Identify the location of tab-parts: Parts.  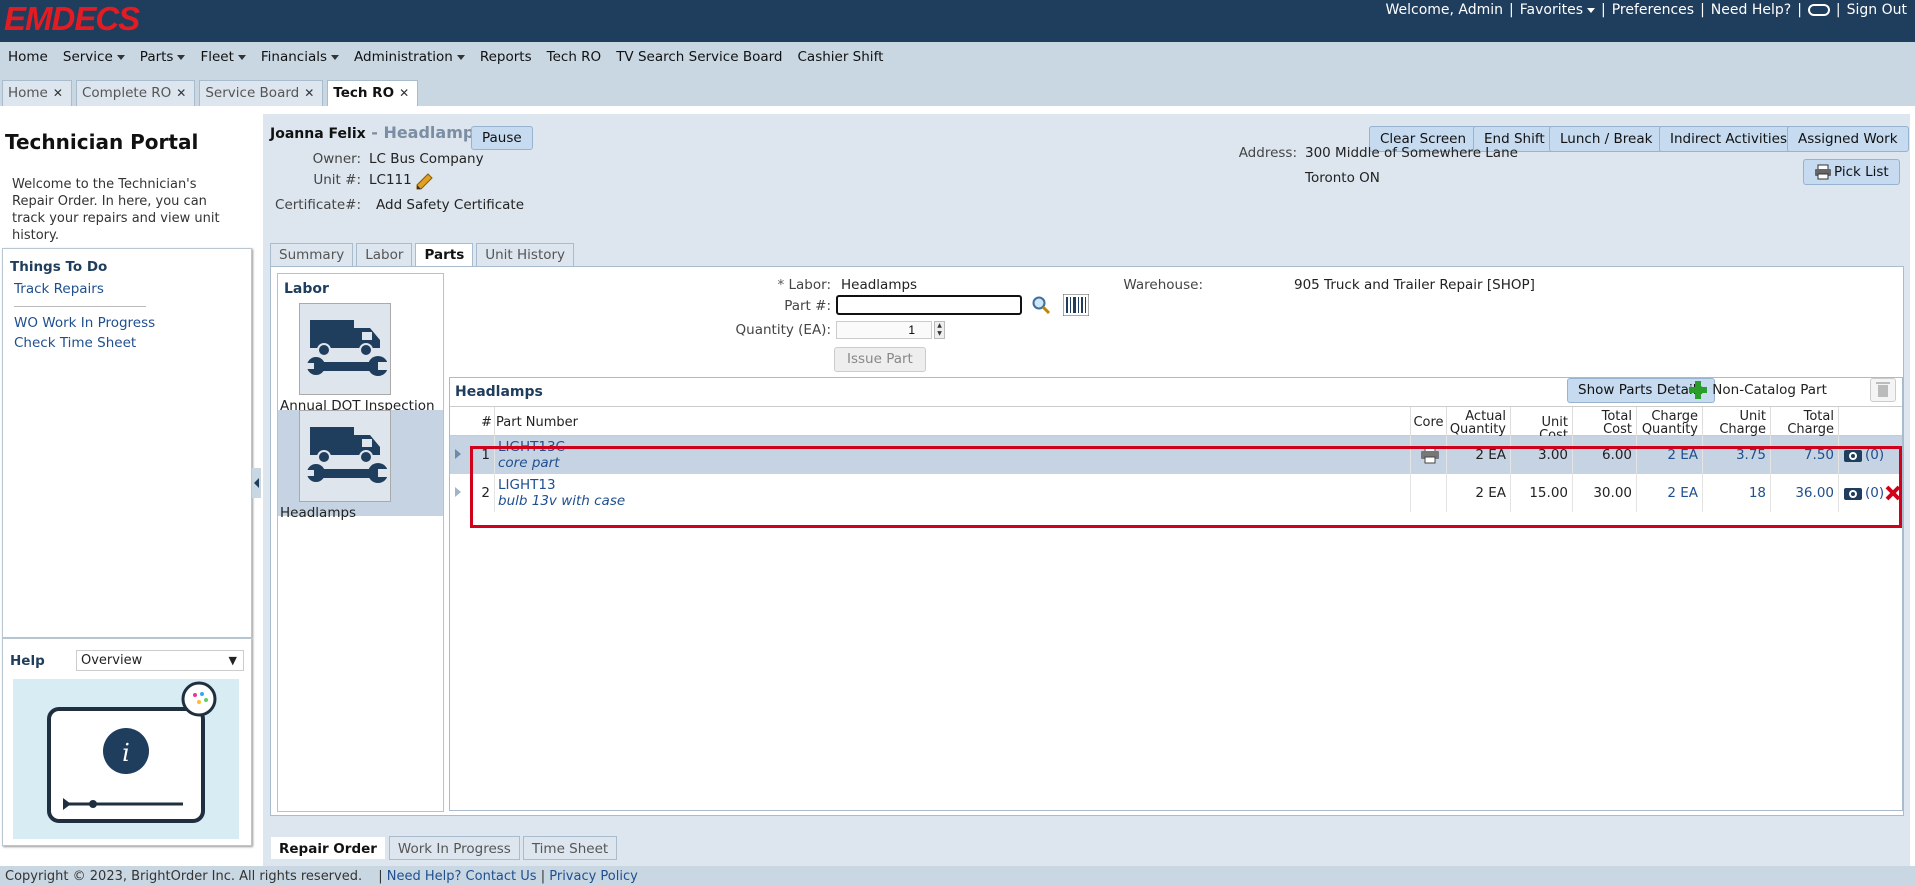
(444, 254).